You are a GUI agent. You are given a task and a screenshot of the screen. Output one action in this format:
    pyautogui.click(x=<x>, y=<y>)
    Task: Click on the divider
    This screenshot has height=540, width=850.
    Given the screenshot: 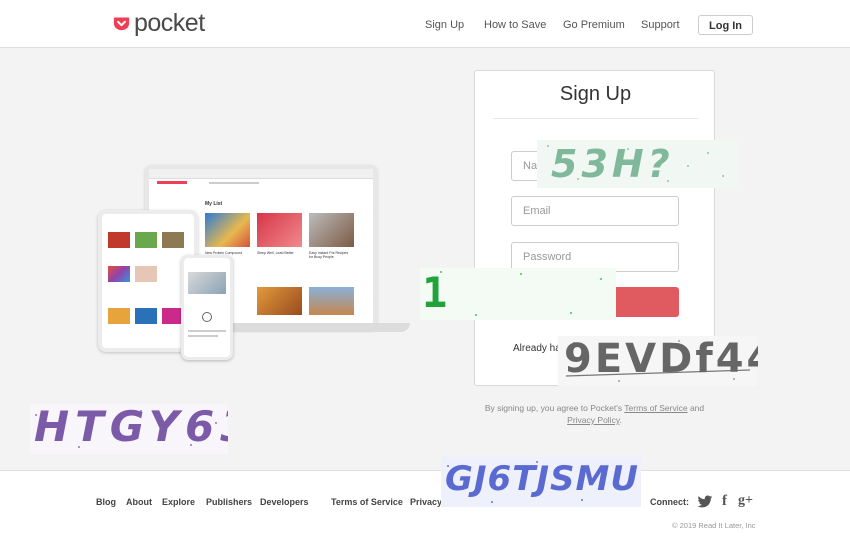 What is the action you would take?
    pyautogui.click(x=595, y=118)
    